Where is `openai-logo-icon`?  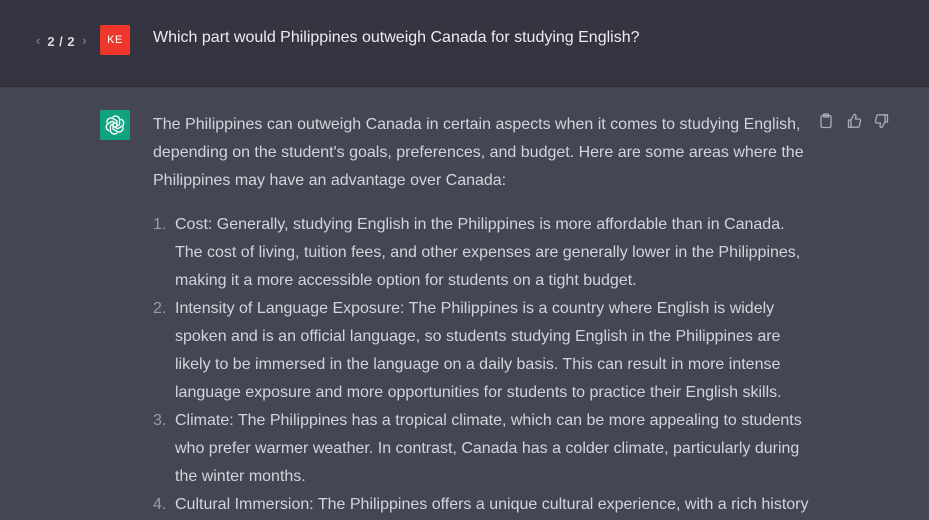 openai-logo-icon is located at coordinates (115, 125).